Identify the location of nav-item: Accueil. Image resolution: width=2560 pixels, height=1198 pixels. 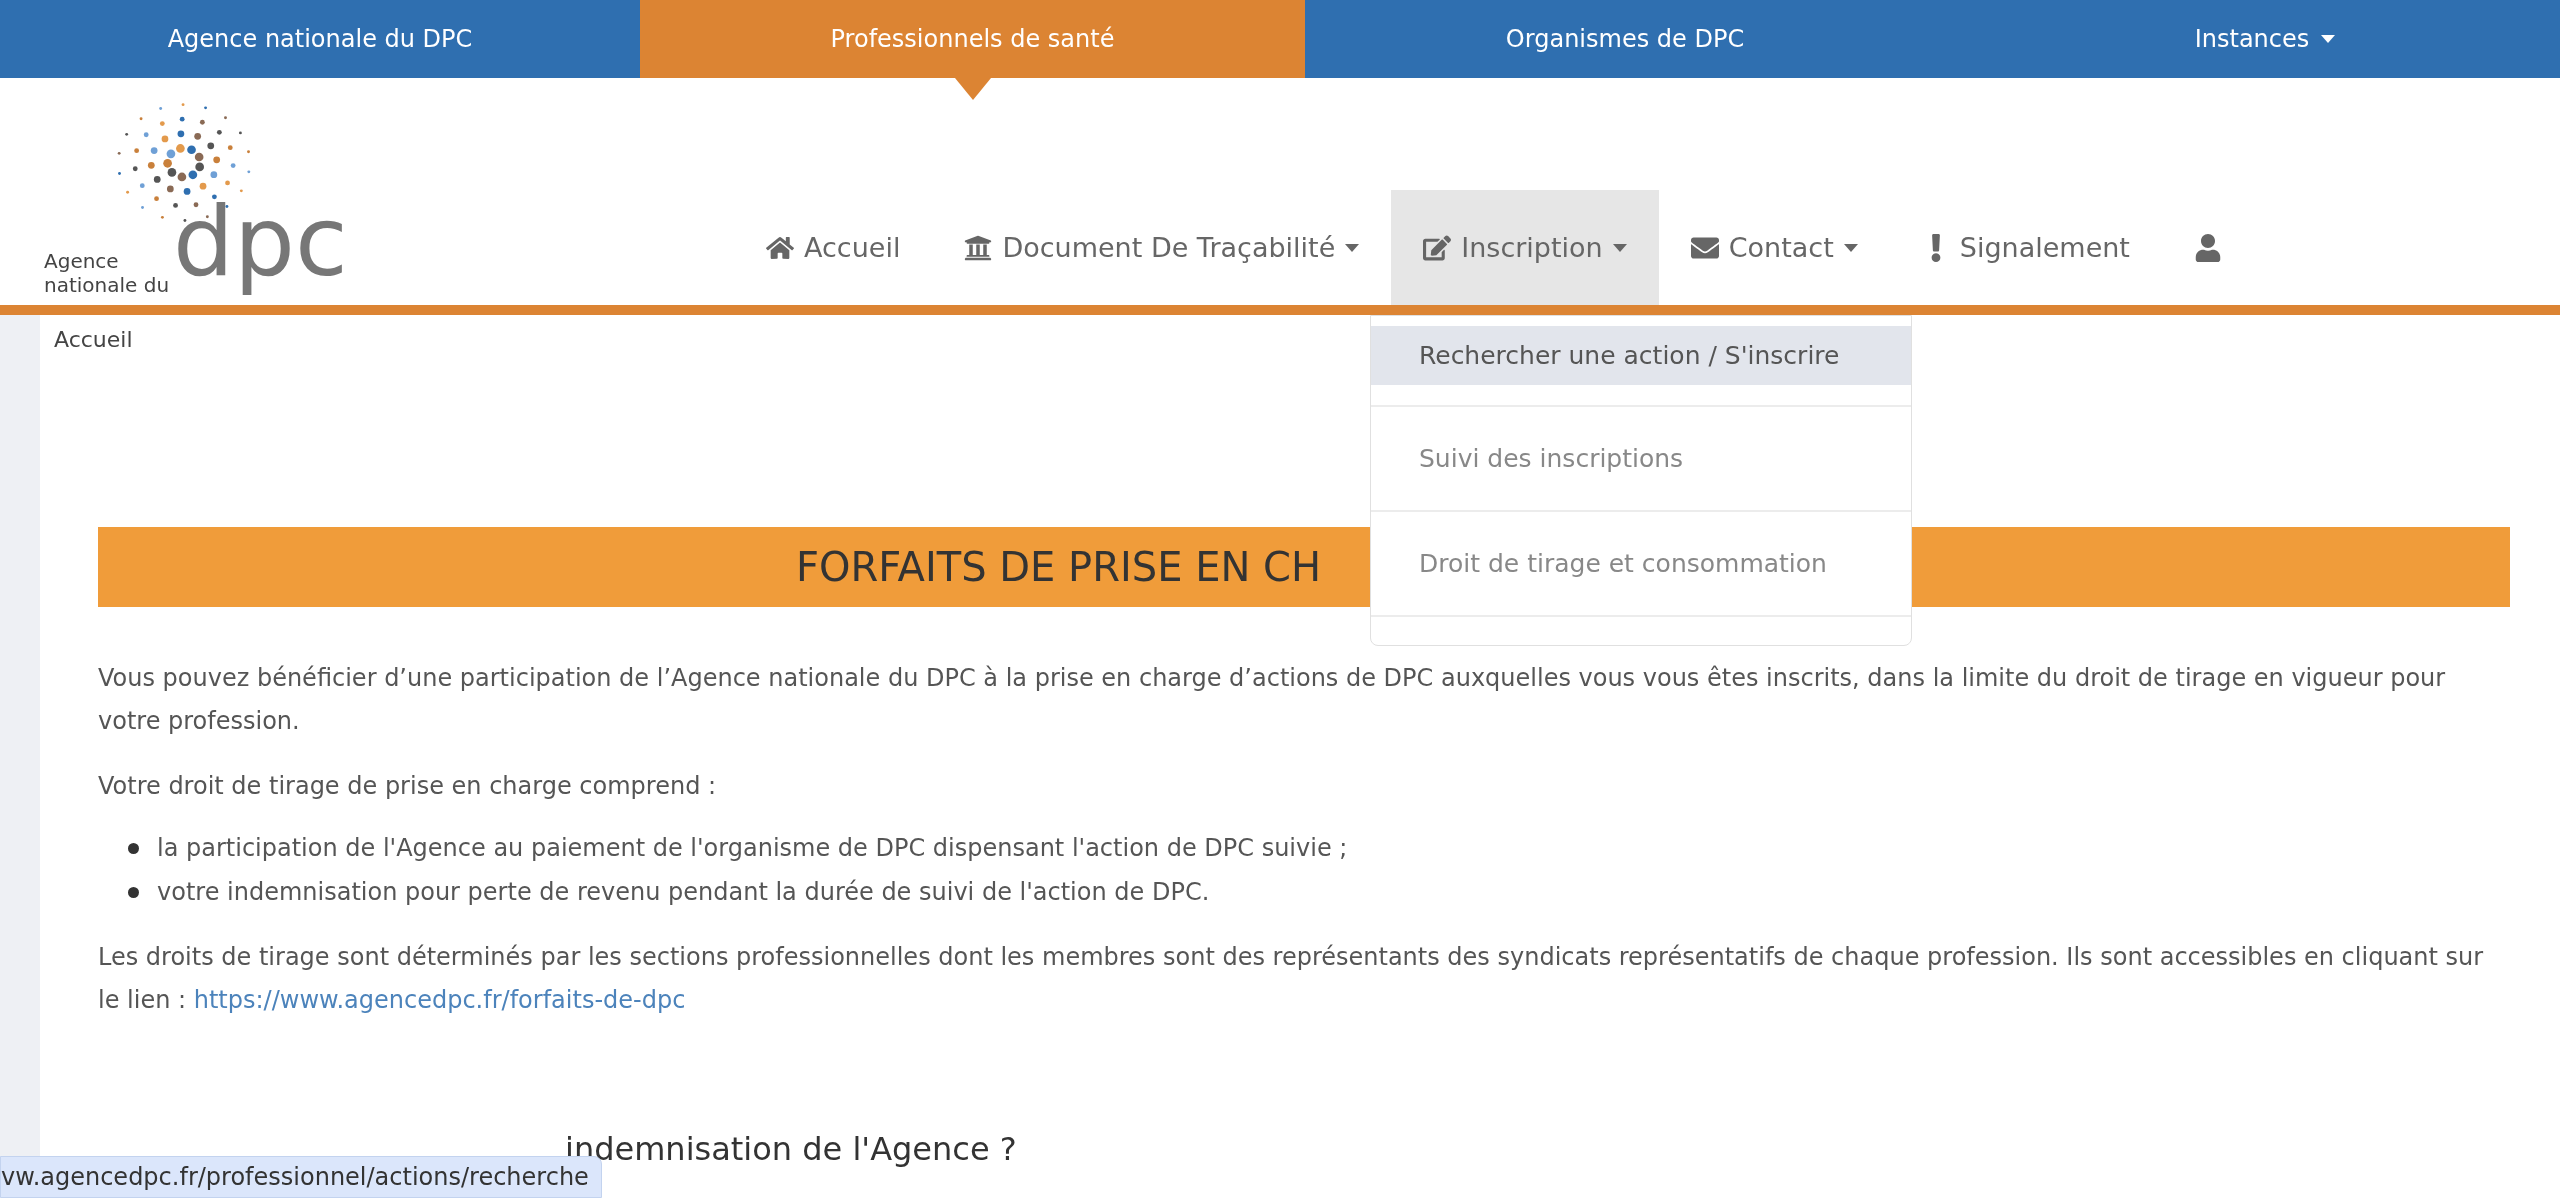
(833, 247).